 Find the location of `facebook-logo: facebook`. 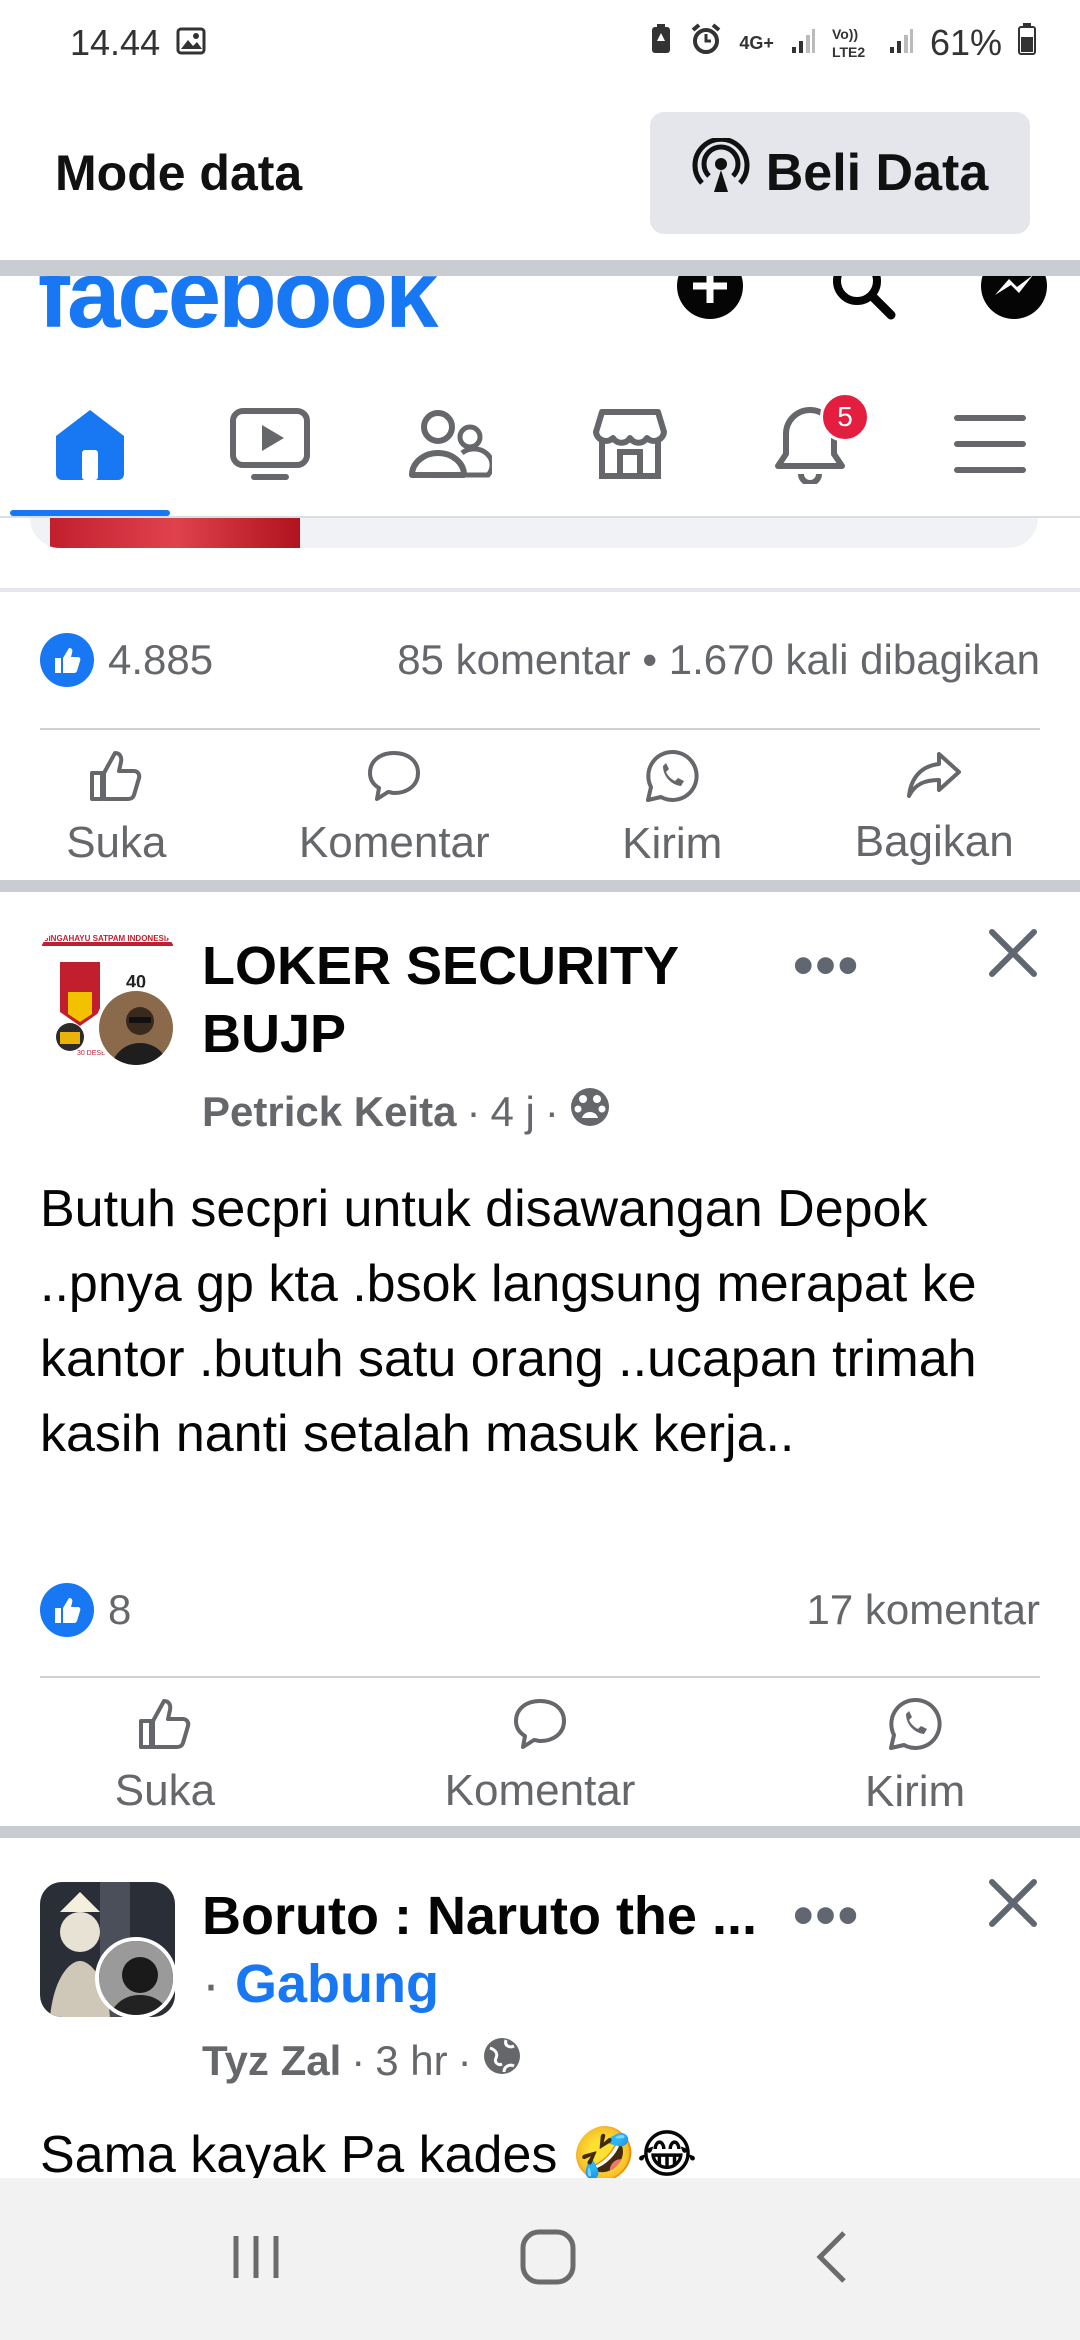

facebook-logo: facebook is located at coordinates (238, 306).